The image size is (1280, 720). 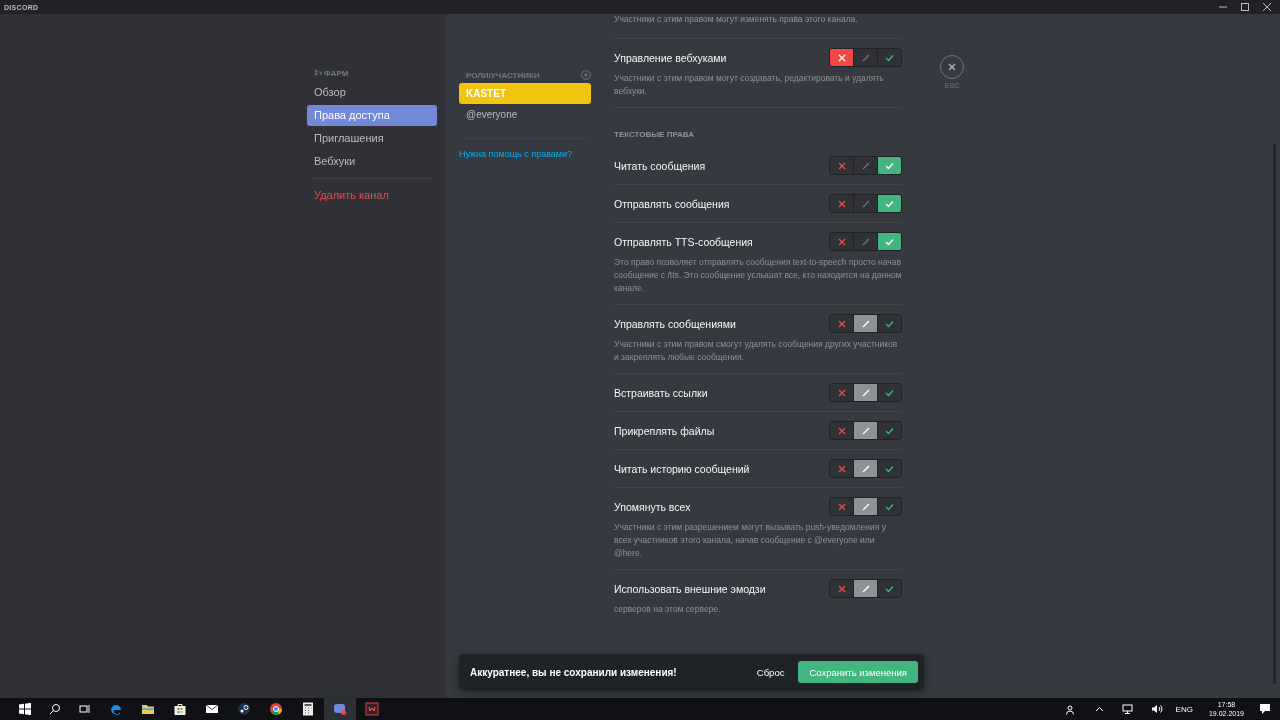 What do you see at coordinates (1156, 709) in the screenshot?
I see `volume-icon` at bounding box center [1156, 709].